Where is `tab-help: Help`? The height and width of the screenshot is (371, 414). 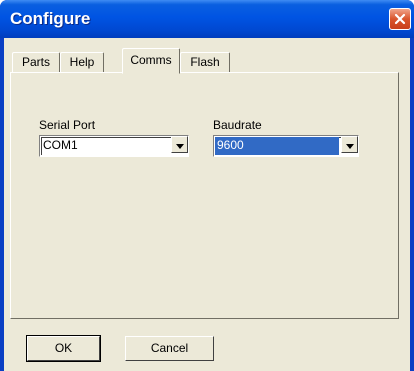 tab-help: Help is located at coordinates (82, 62).